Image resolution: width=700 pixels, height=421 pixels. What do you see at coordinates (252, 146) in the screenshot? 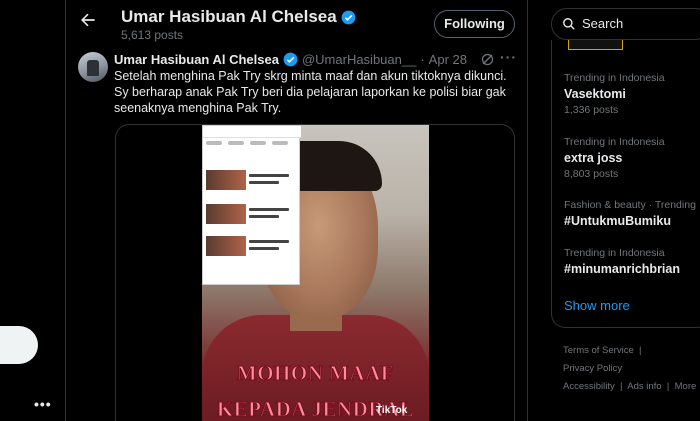
I see `inset-tabs` at bounding box center [252, 146].